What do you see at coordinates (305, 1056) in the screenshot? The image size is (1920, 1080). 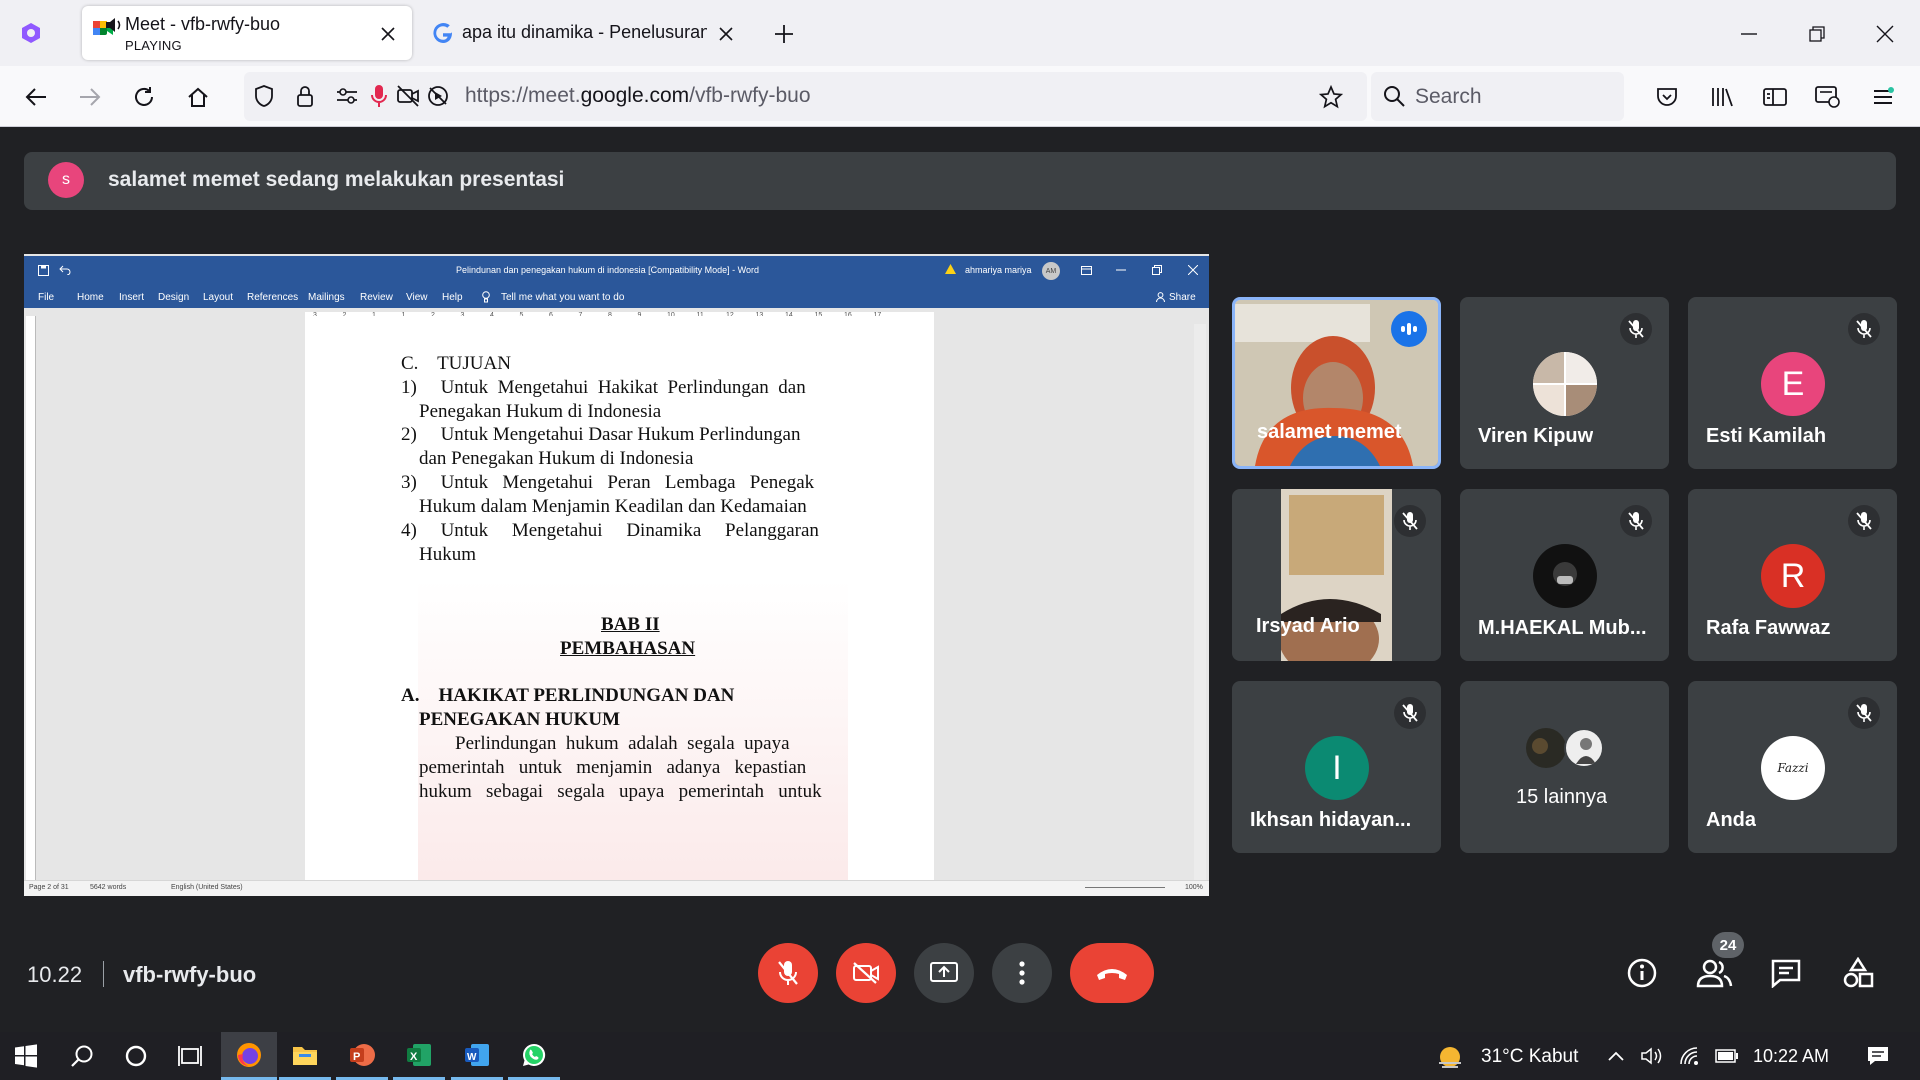 I see `file-explorer-icon` at bounding box center [305, 1056].